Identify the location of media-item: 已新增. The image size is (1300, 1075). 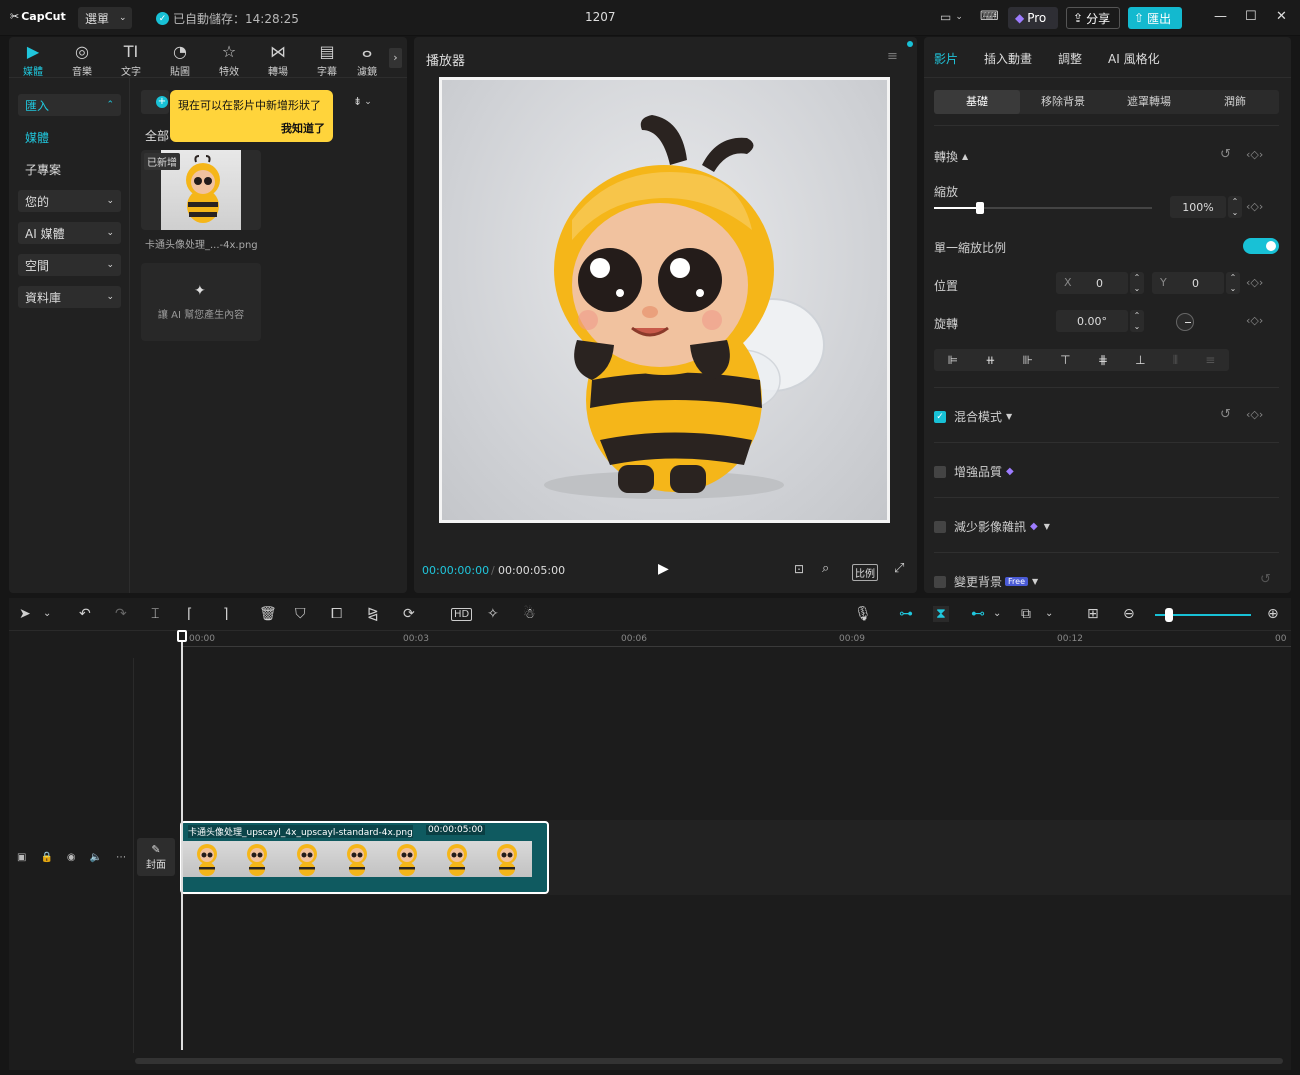
(201, 190).